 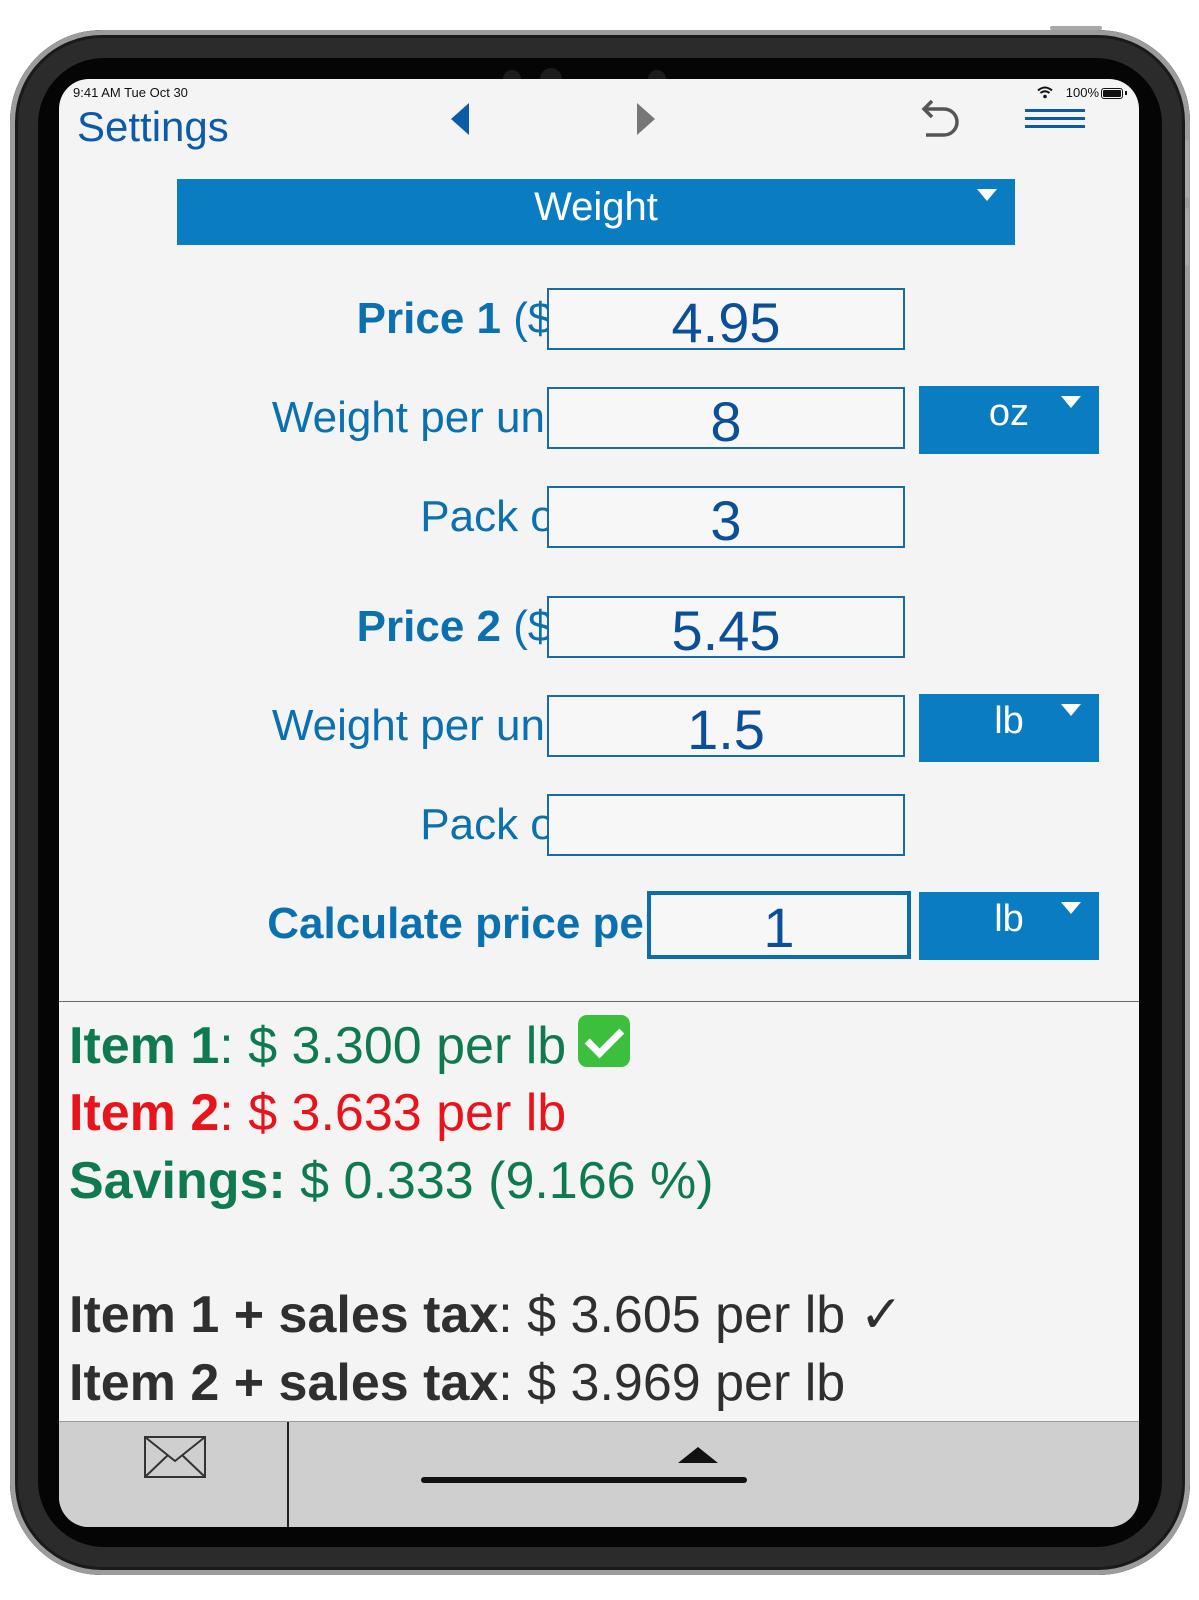 What do you see at coordinates (1009, 919) in the screenshot?
I see `calculate-unit-label: lb` at bounding box center [1009, 919].